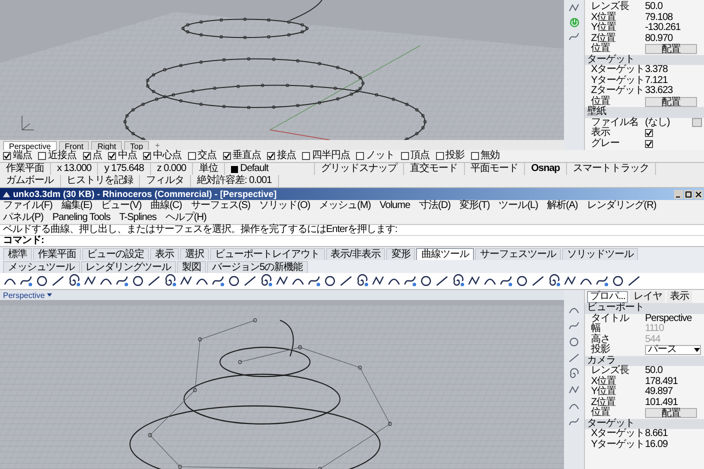 This screenshot has height=469, width=704. Describe the element at coordinates (165, 181) in the screenshot. I see `status-toggle: フィルタ` at that location.